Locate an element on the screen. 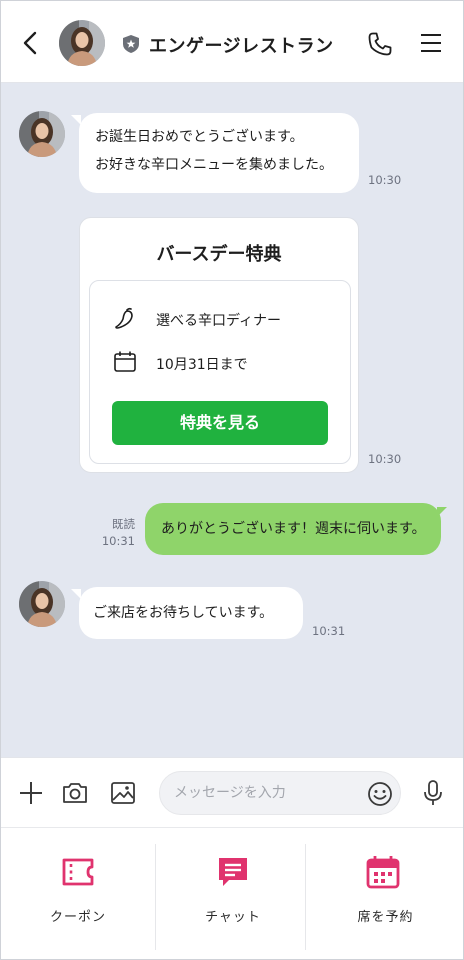  back-arrow-icon is located at coordinates (30, 43).